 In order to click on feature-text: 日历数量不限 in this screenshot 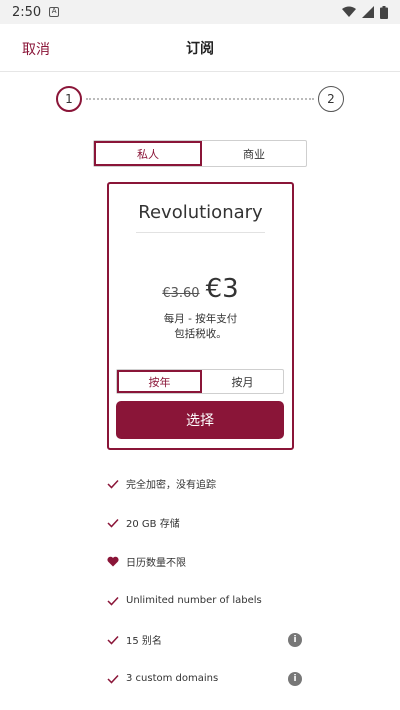, I will do `click(156, 563)`.